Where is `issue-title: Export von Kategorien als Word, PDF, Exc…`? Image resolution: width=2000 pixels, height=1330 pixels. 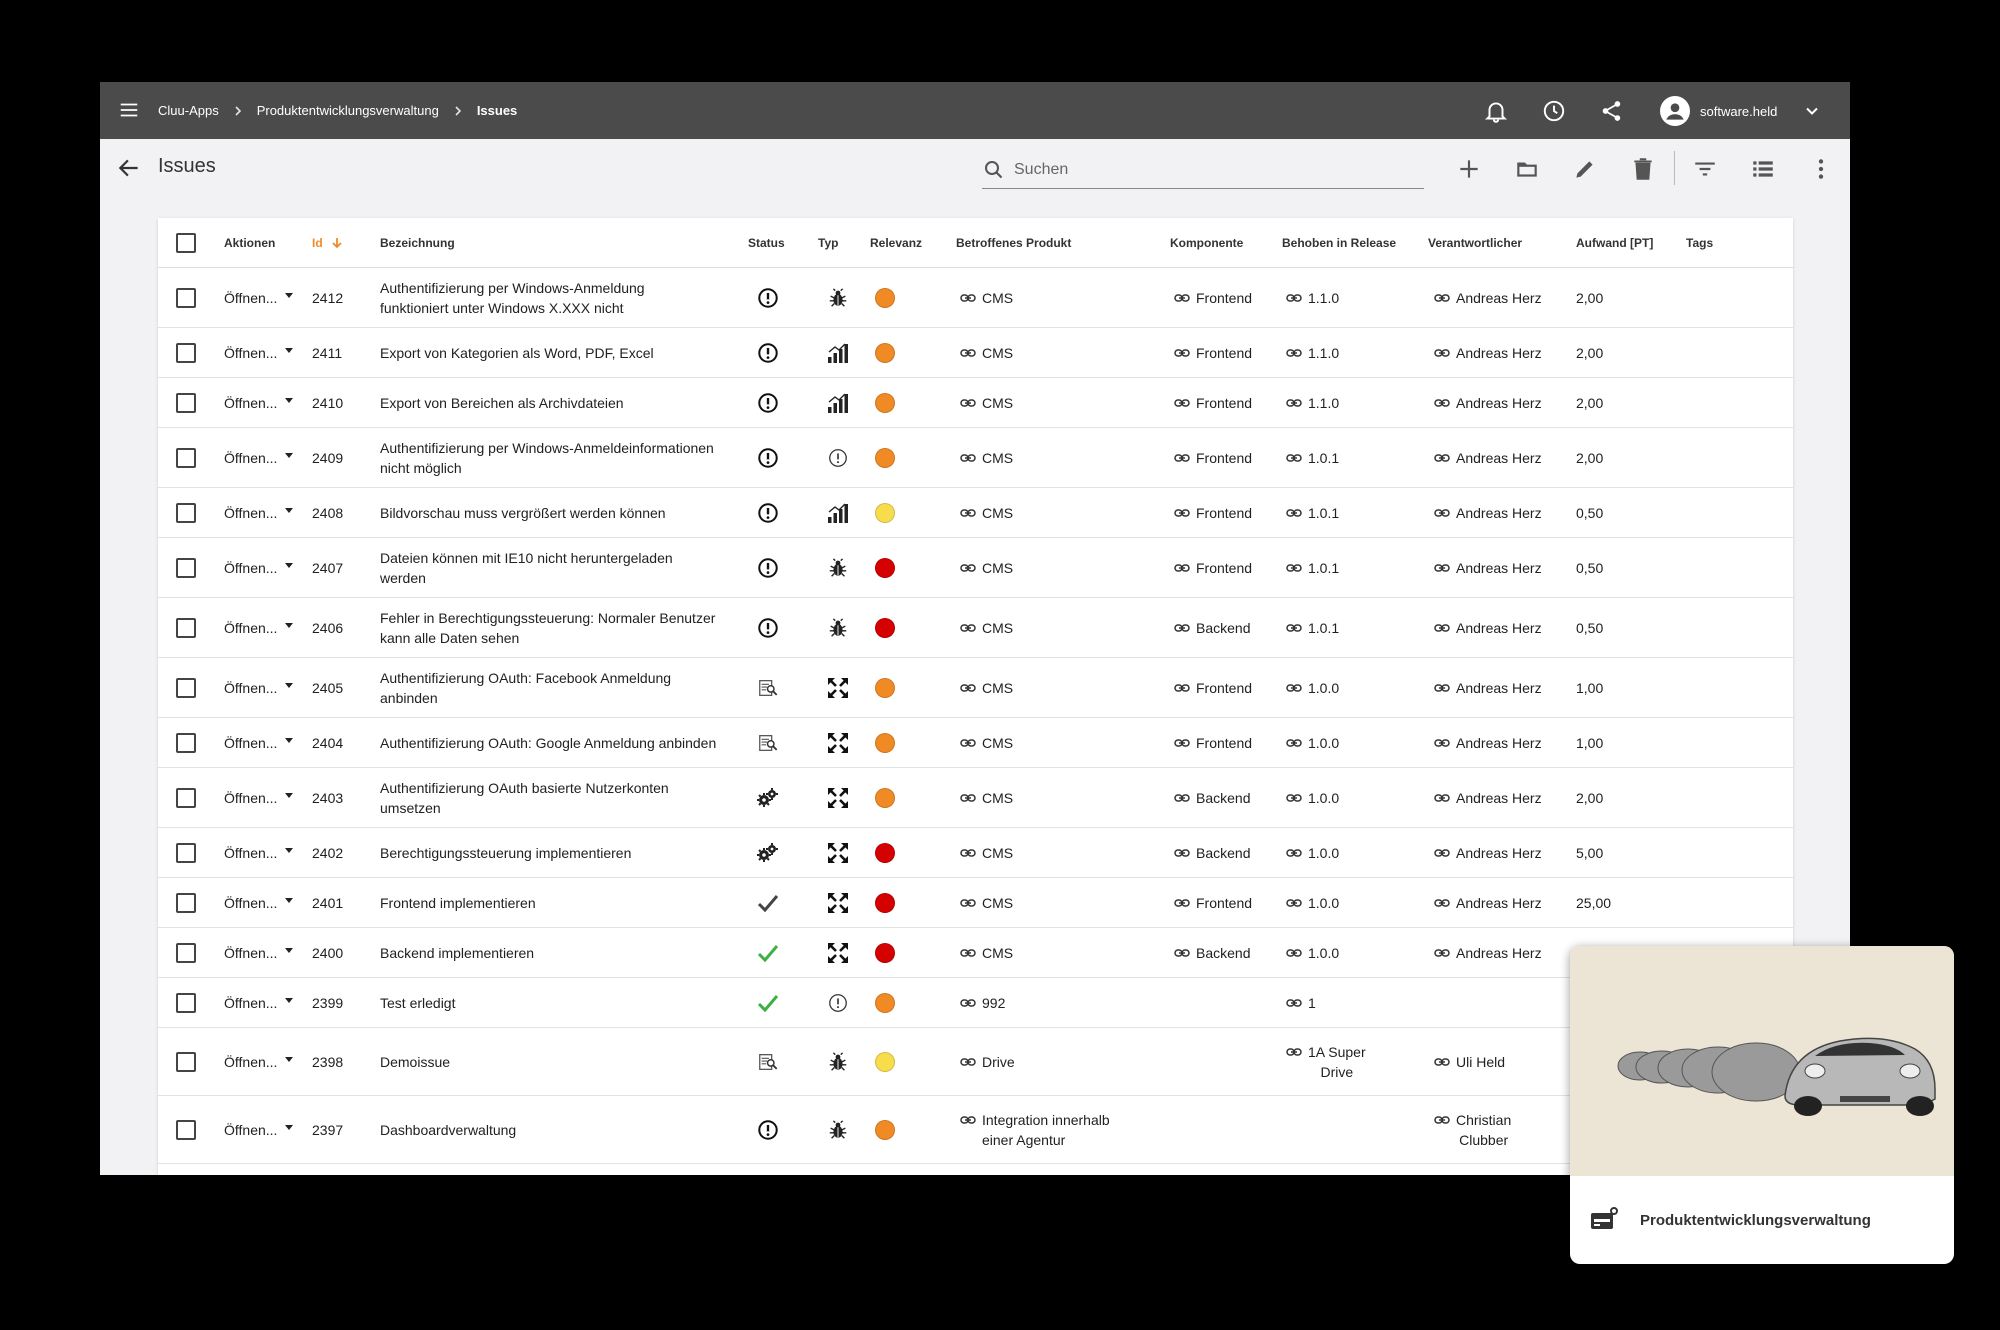
issue-title: Export von Kategorien als Word, PDF, Exc… is located at coordinates (564, 352).